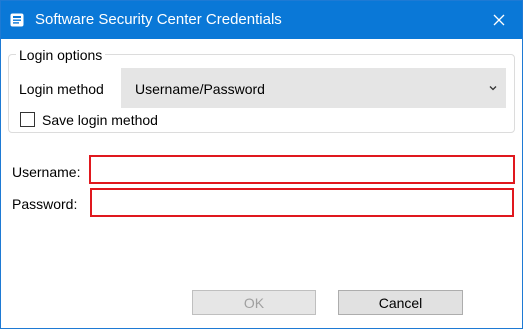 The image size is (523, 329). Describe the element at coordinates (17, 20) in the screenshot. I see `app-window-icon` at that location.